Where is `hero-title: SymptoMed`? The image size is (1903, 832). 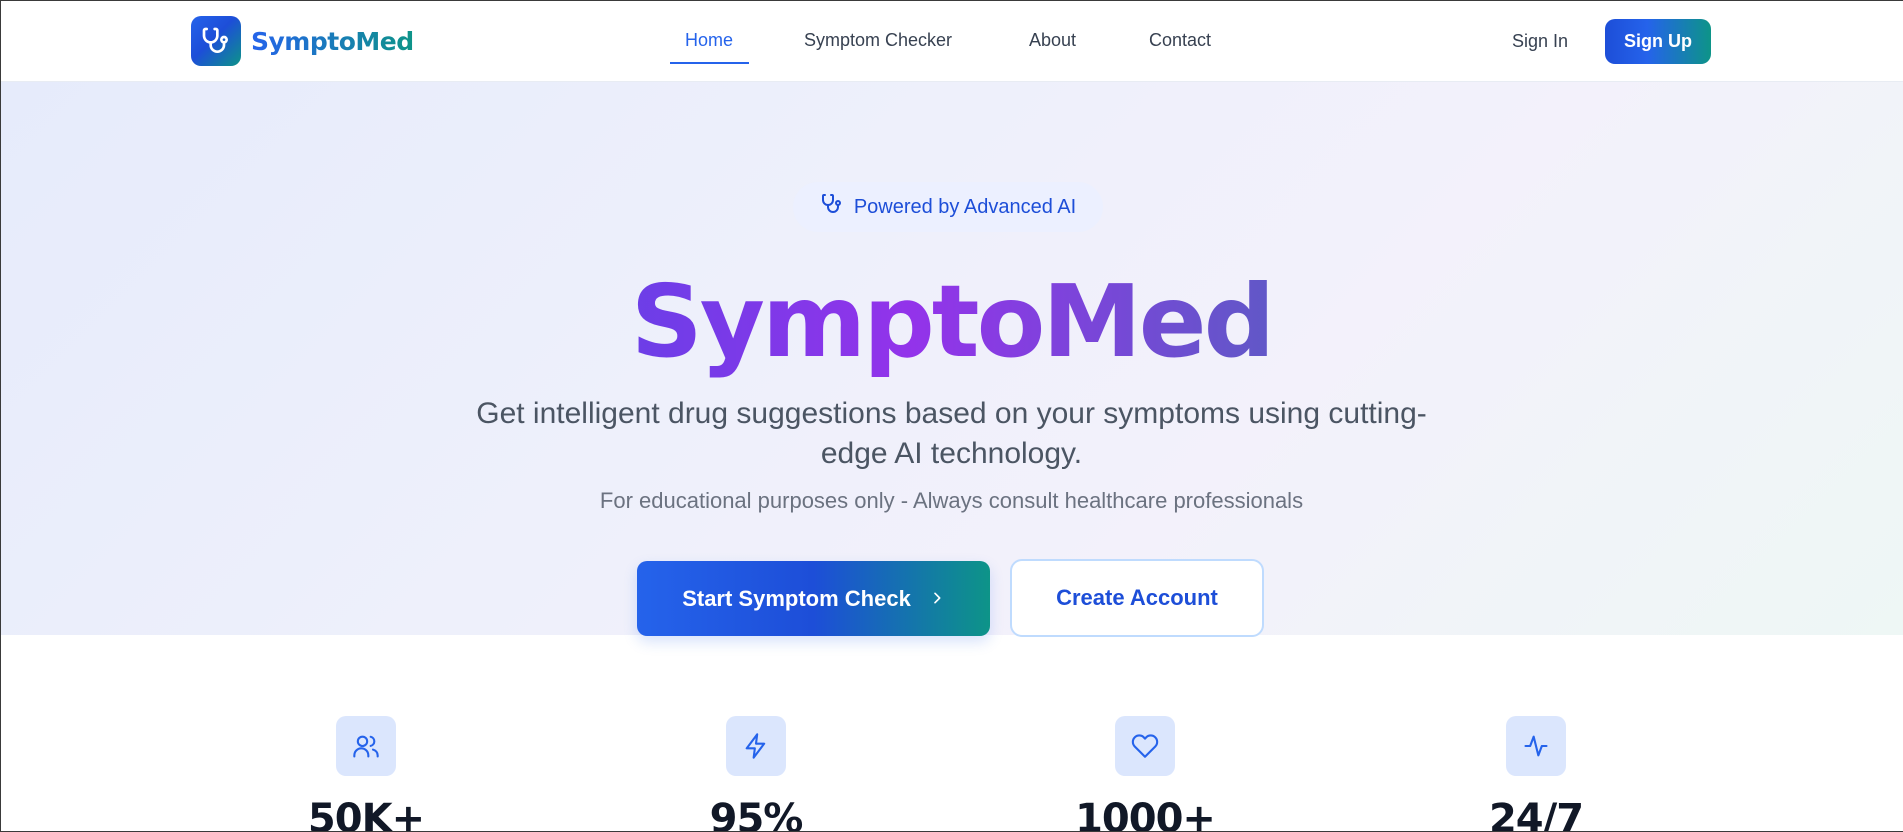 hero-title: SymptoMed is located at coordinates (951, 322).